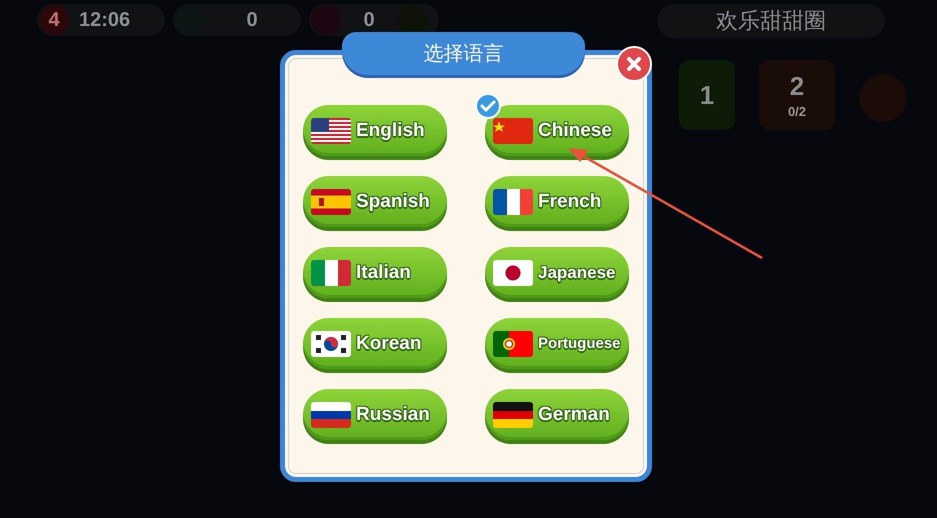 This screenshot has width=937, height=518. I want to click on level-number: 1, so click(707, 95).